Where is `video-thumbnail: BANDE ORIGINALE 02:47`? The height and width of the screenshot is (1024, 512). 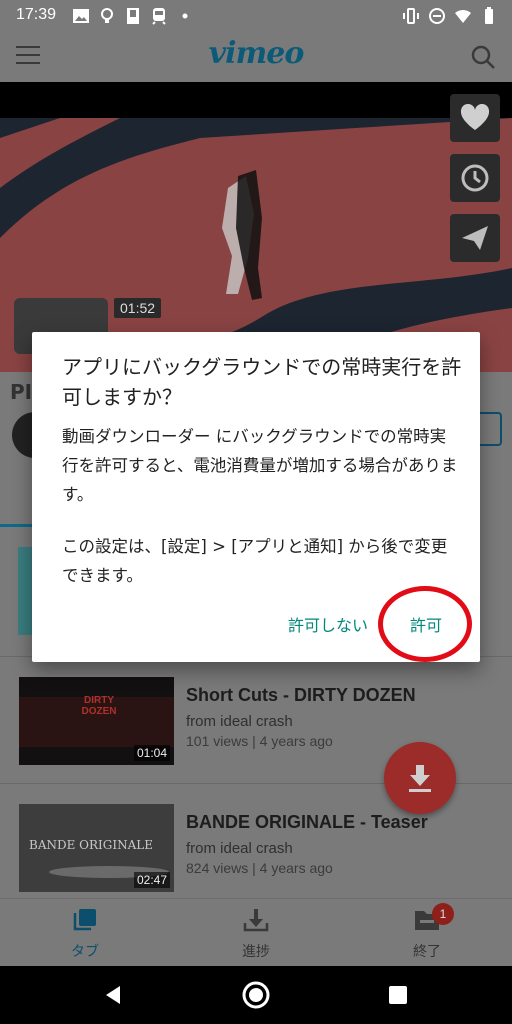 video-thumbnail: BANDE ORIGINALE 02:47 is located at coordinates (96, 848).